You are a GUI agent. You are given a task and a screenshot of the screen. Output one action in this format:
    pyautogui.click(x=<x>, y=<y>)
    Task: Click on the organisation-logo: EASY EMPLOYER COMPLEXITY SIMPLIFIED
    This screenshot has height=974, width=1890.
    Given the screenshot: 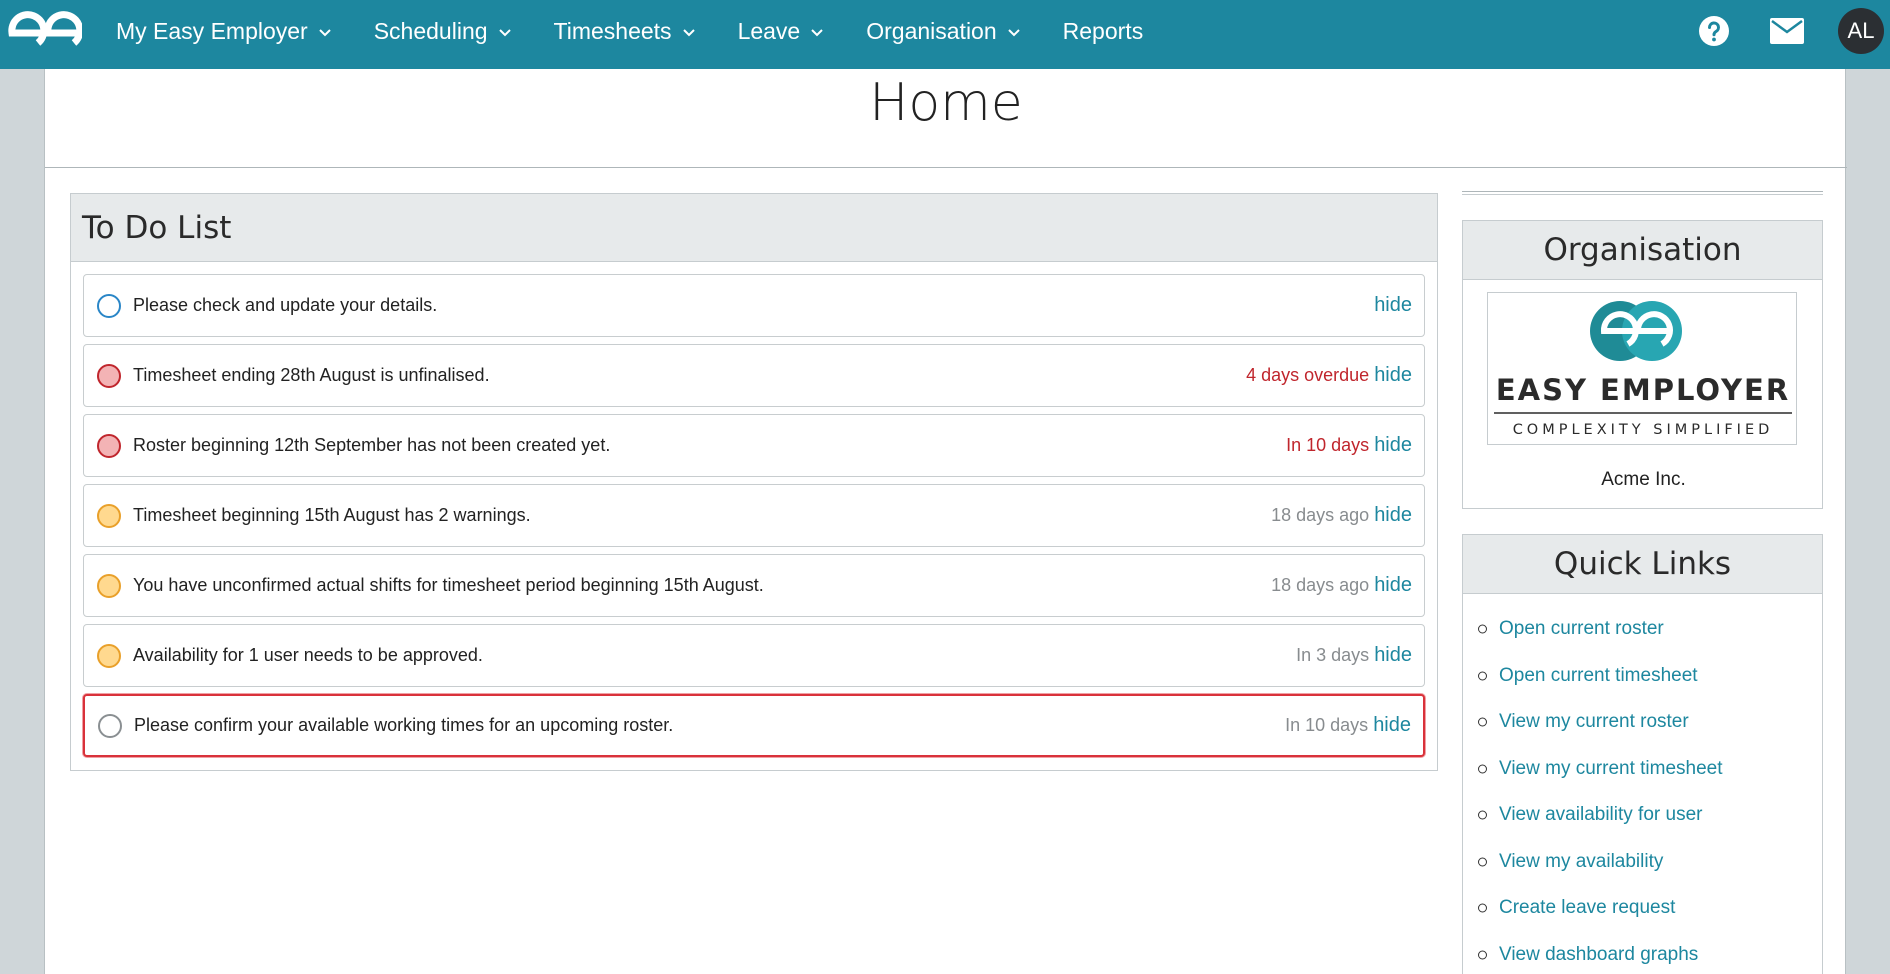 What is the action you would take?
    pyautogui.click(x=1642, y=368)
    